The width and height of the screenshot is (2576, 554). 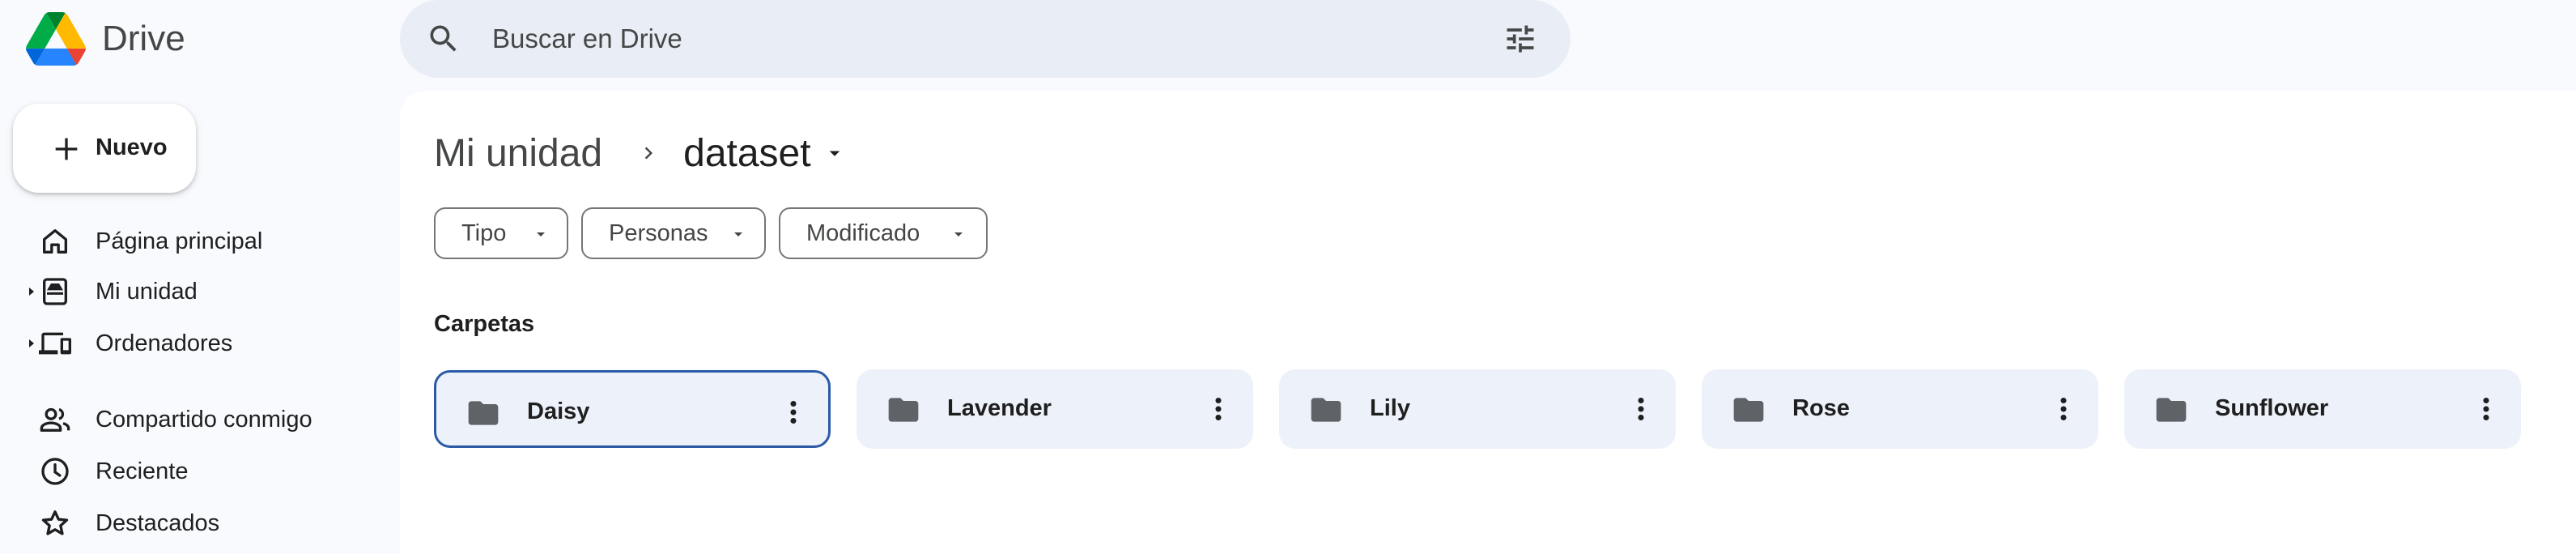 What do you see at coordinates (1821, 408) in the screenshot?
I see `folder-name: Rose` at bounding box center [1821, 408].